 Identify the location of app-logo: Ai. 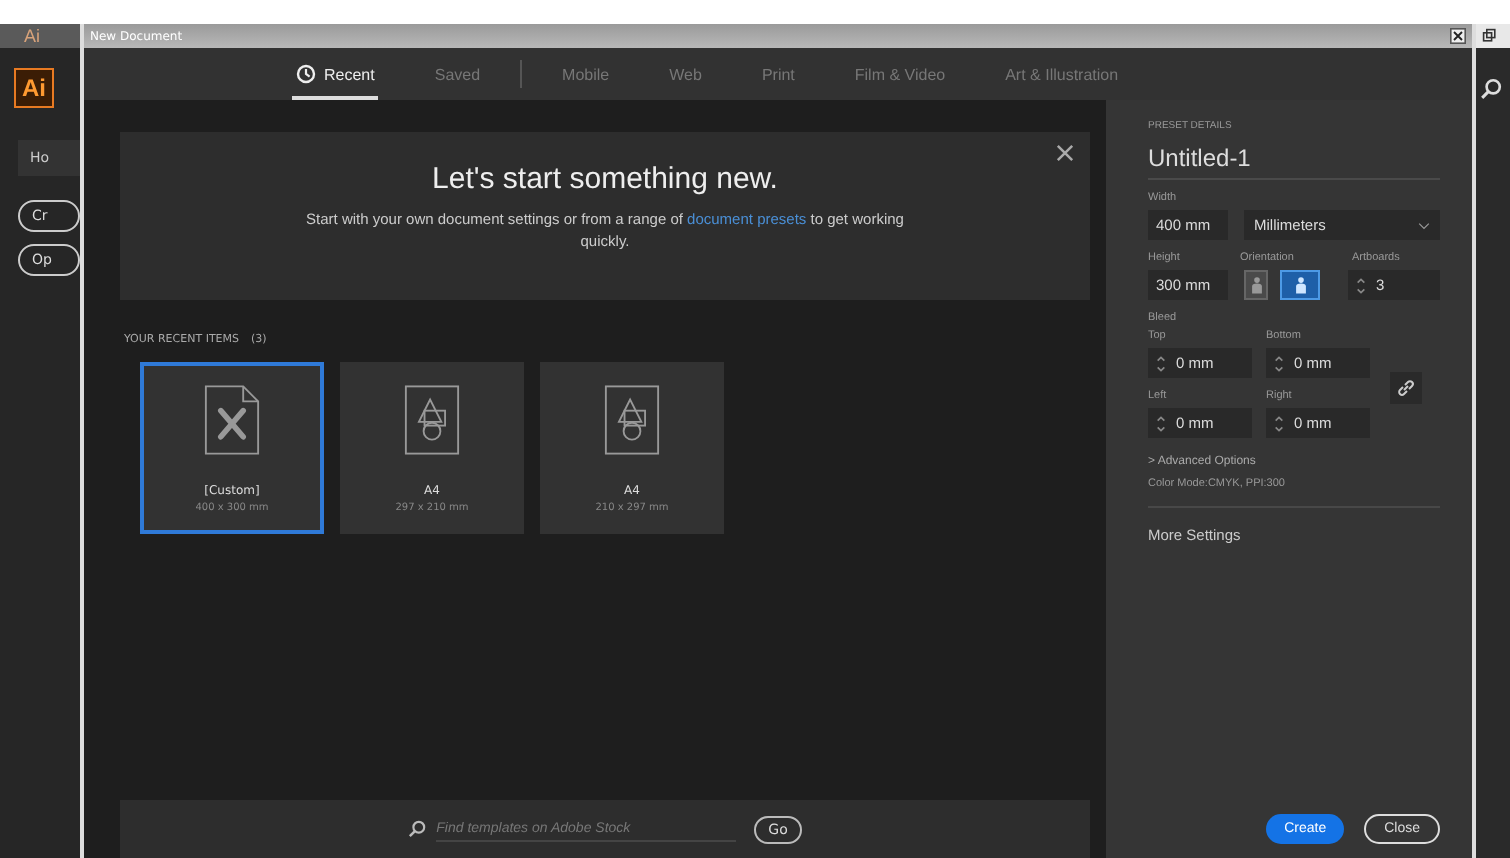
(34, 88).